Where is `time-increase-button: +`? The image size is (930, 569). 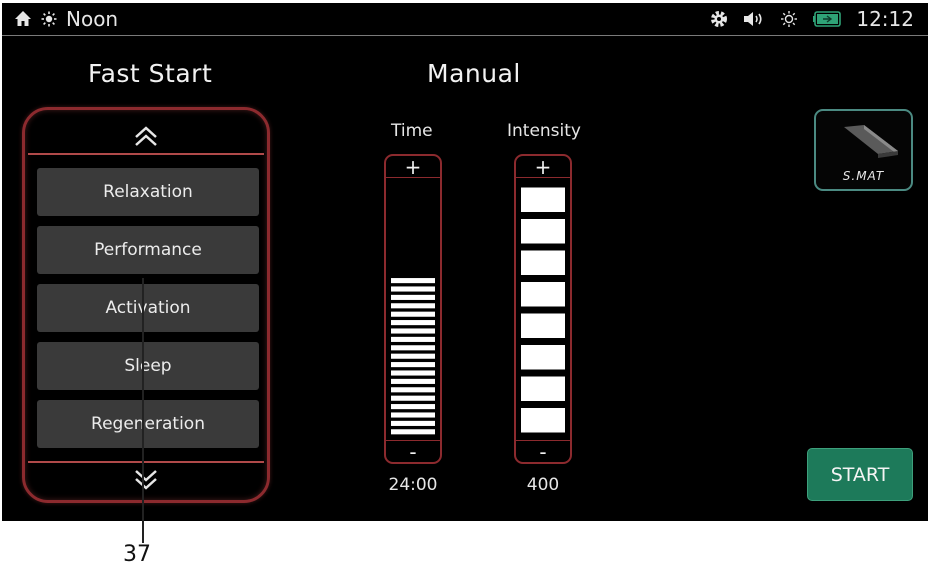
time-increase-button: + is located at coordinates (413, 167).